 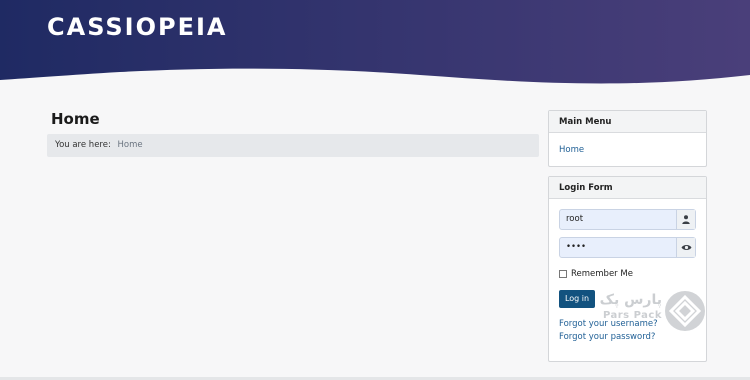 I want to click on remember-me-checkbox, so click(x=563, y=274).